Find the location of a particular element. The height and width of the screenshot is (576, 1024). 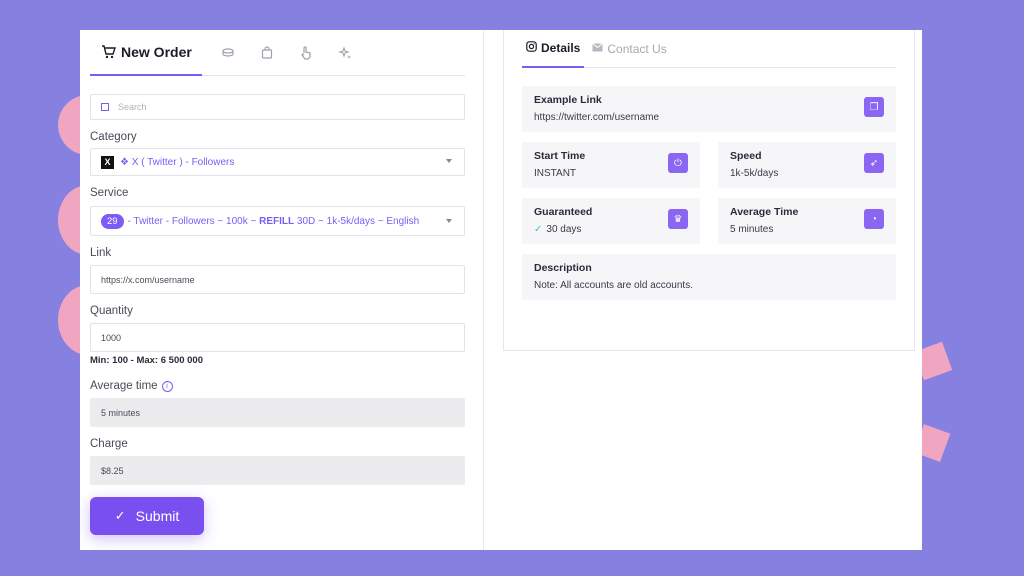

order-tabs: New Order is located at coordinates (277, 53).